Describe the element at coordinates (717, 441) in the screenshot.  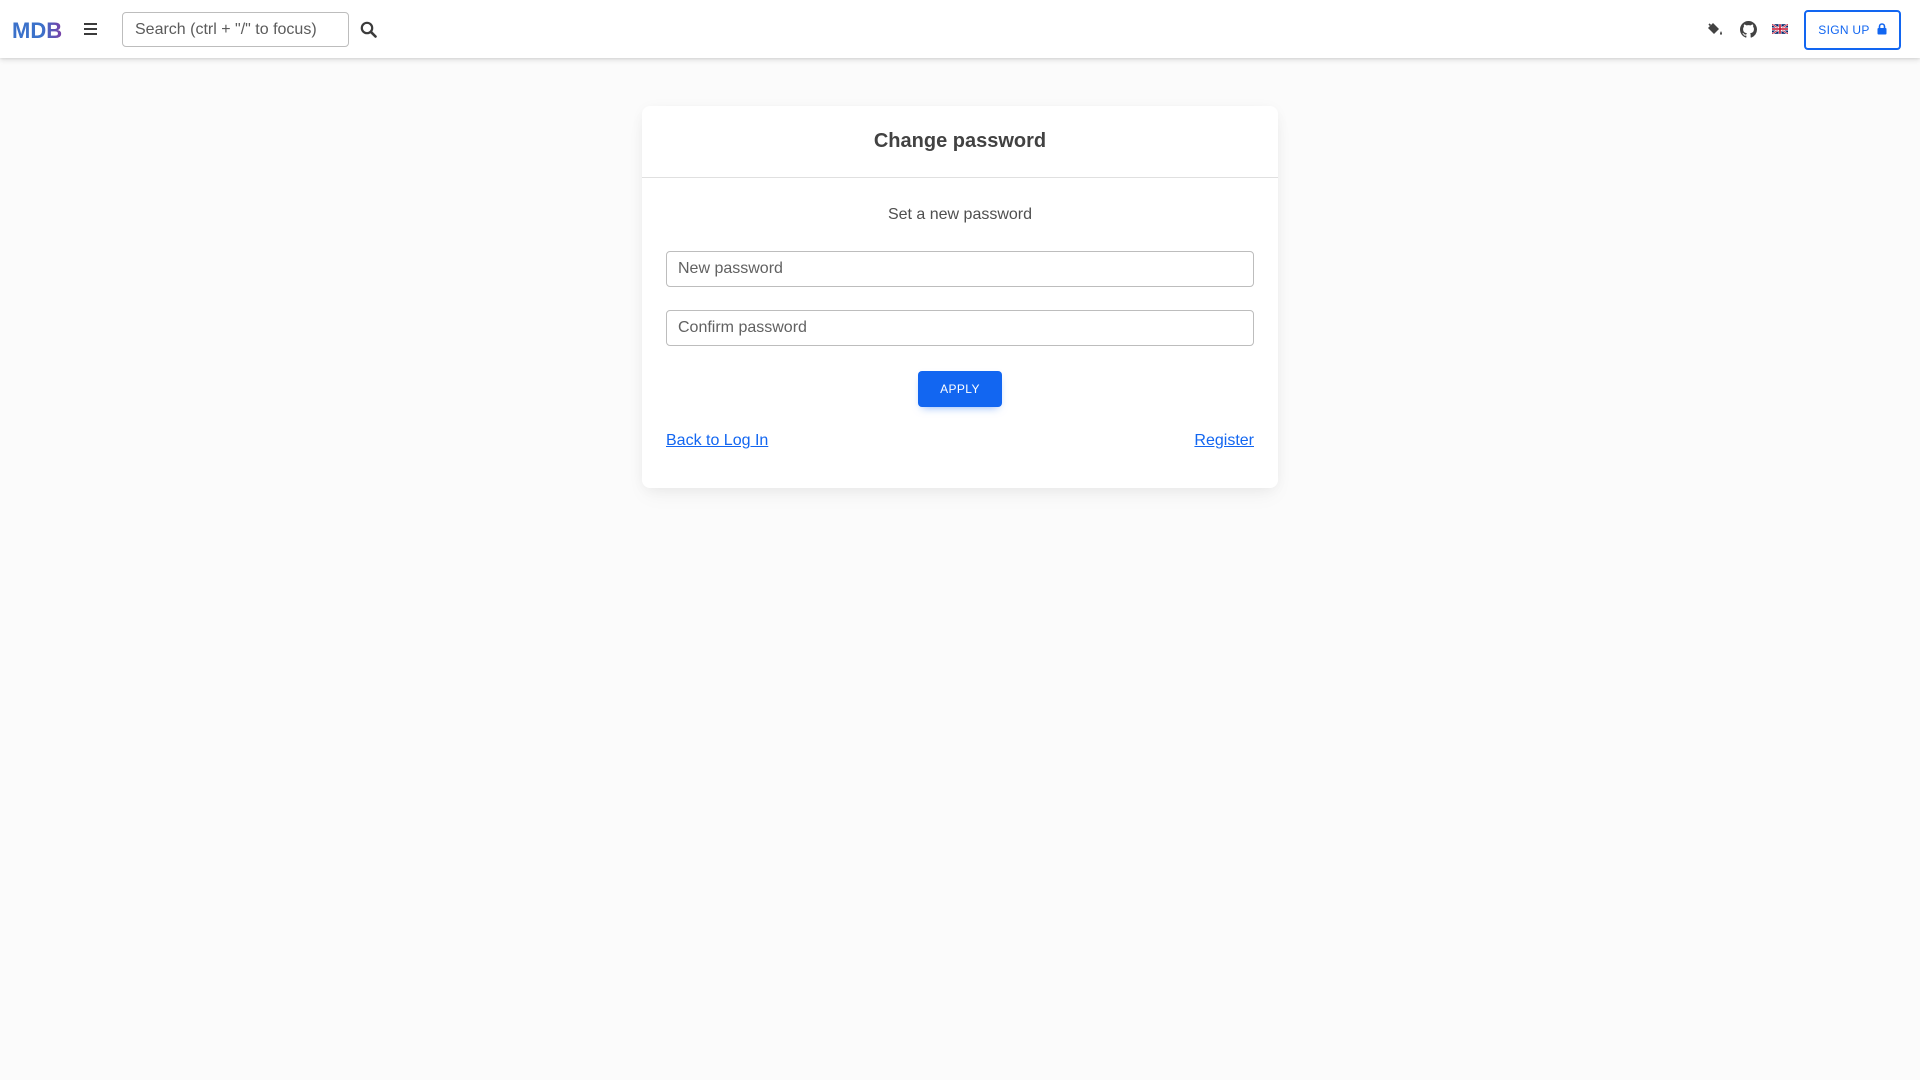
I see `back-to-login-link: Back to Log In` at that location.